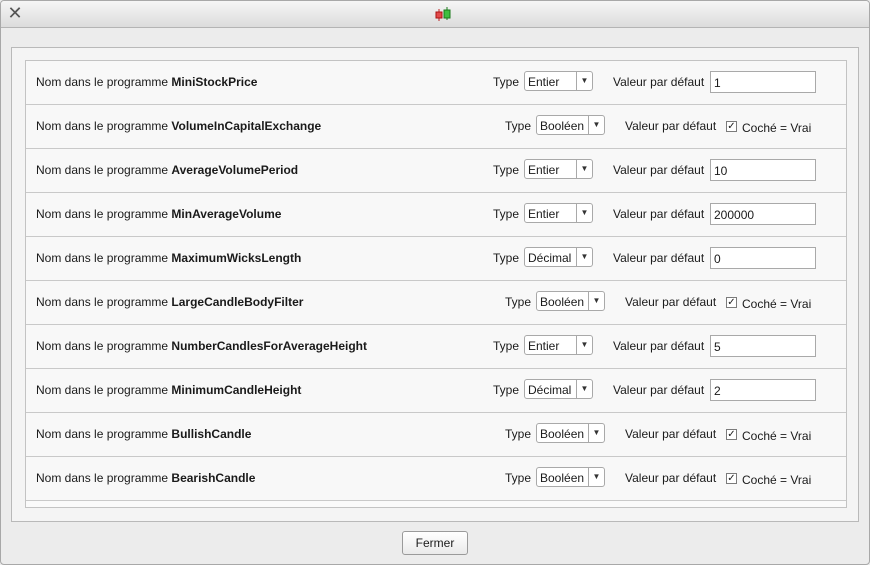 The width and height of the screenshot is (870, 565). Describe the element at coordinates (734, 215) in the screenshot. I see `default-value-text: 200000` at that location.